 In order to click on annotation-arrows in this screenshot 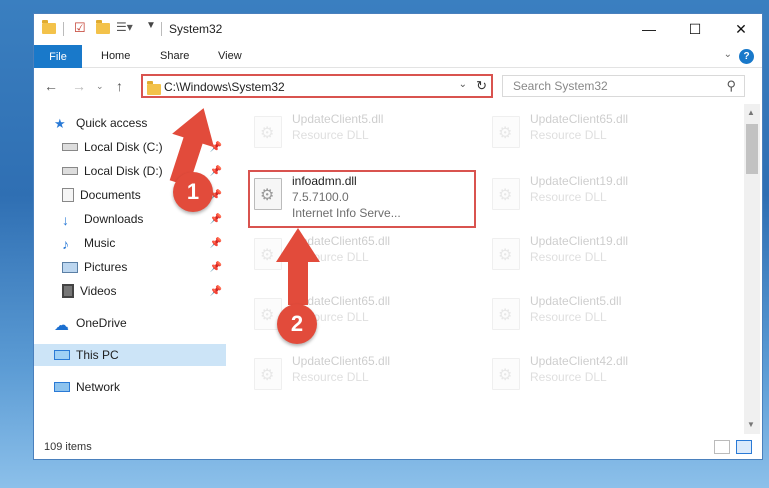, I will do `click(244, 206)`.